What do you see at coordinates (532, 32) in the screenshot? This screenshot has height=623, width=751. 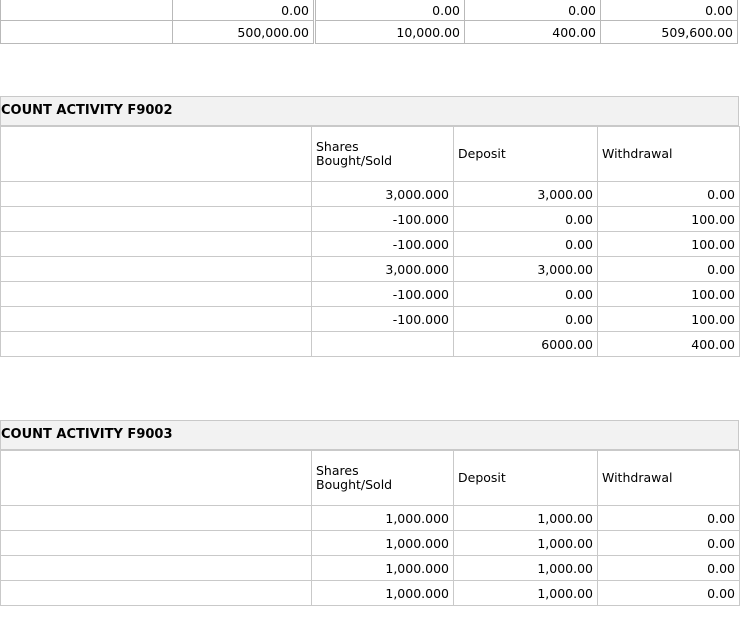 I see `summary-cell: 400.00` at bounding box center [532, 32].